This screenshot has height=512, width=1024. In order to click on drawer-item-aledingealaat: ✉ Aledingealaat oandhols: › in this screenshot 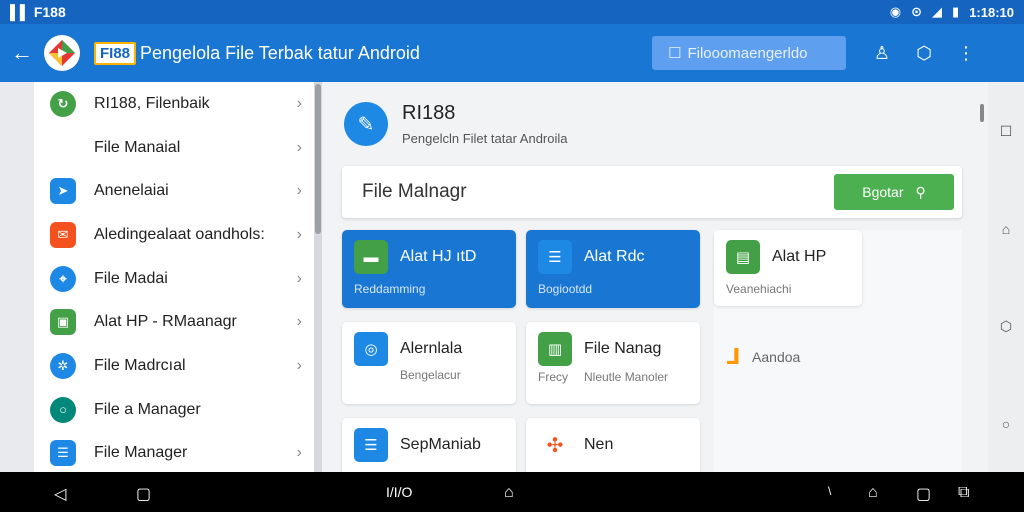, I will do `click(174, 235)`.